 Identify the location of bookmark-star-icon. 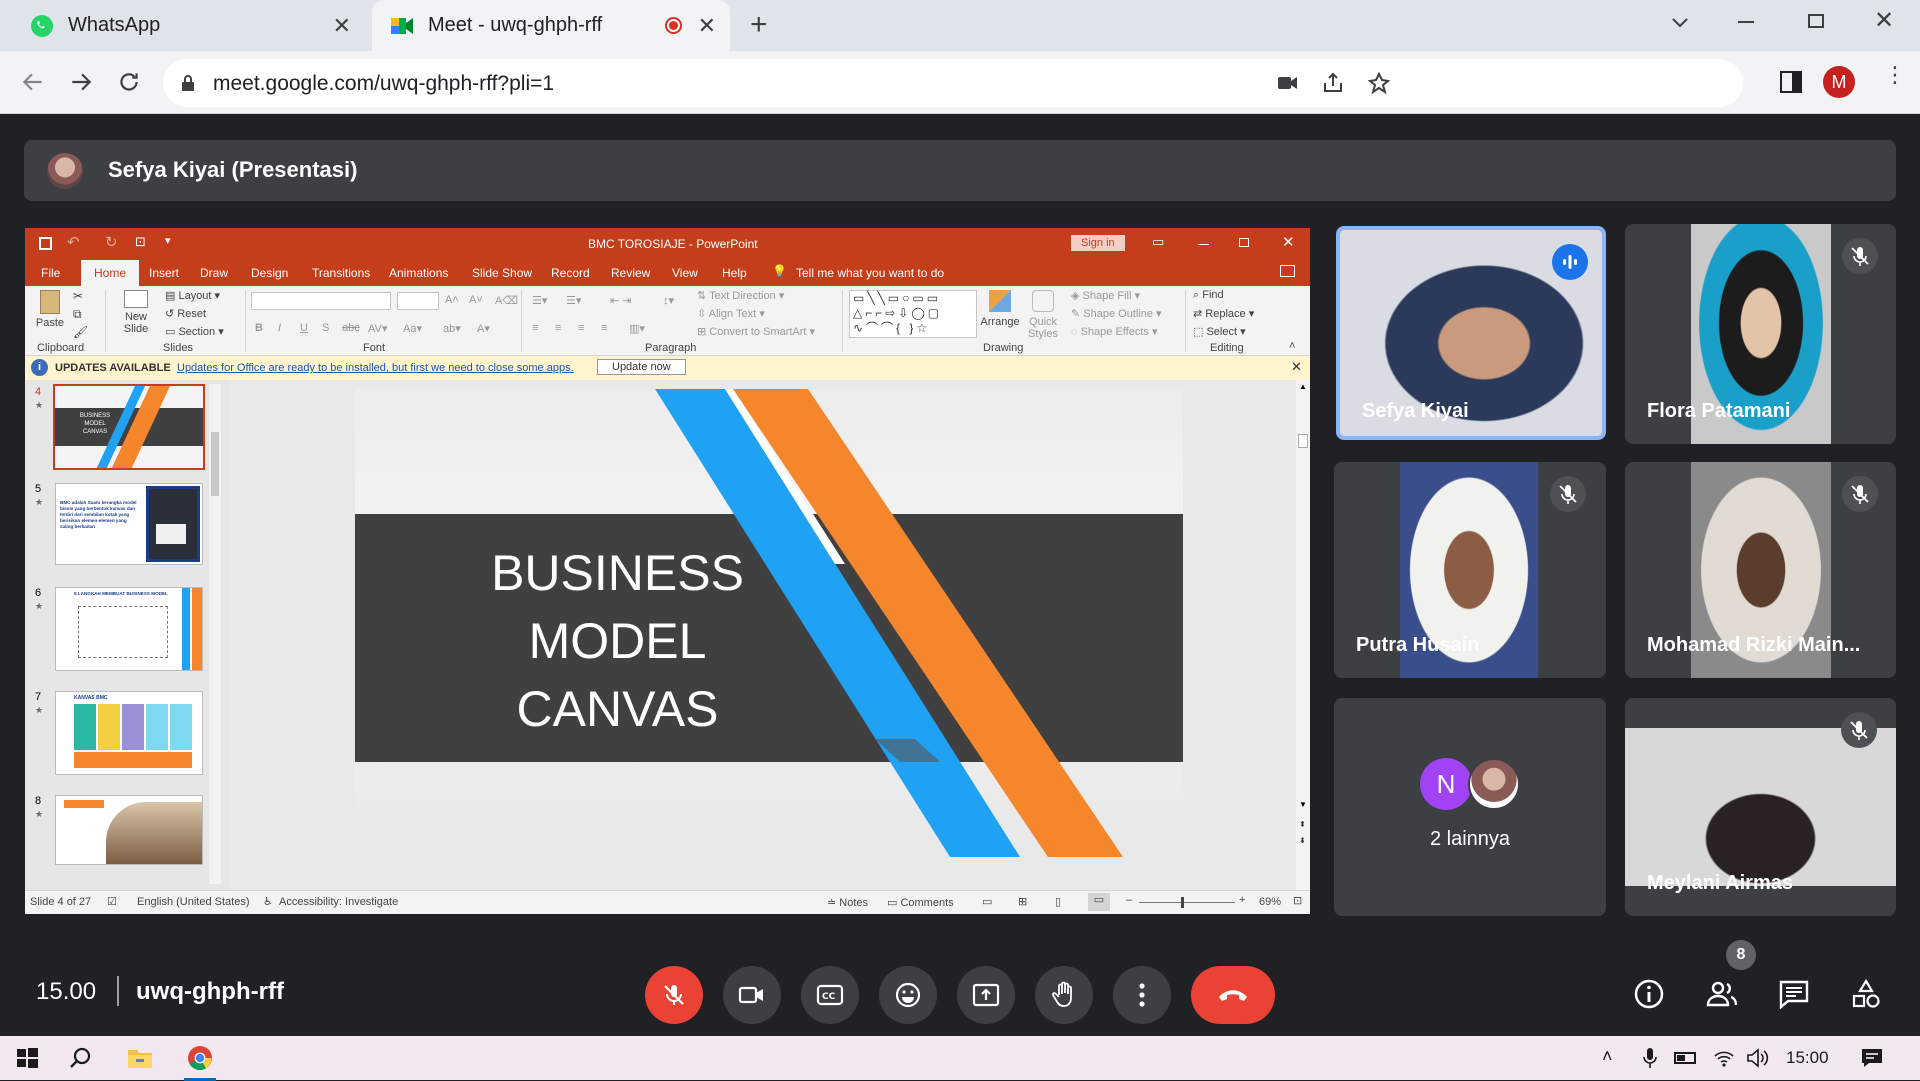
(1379, 83).